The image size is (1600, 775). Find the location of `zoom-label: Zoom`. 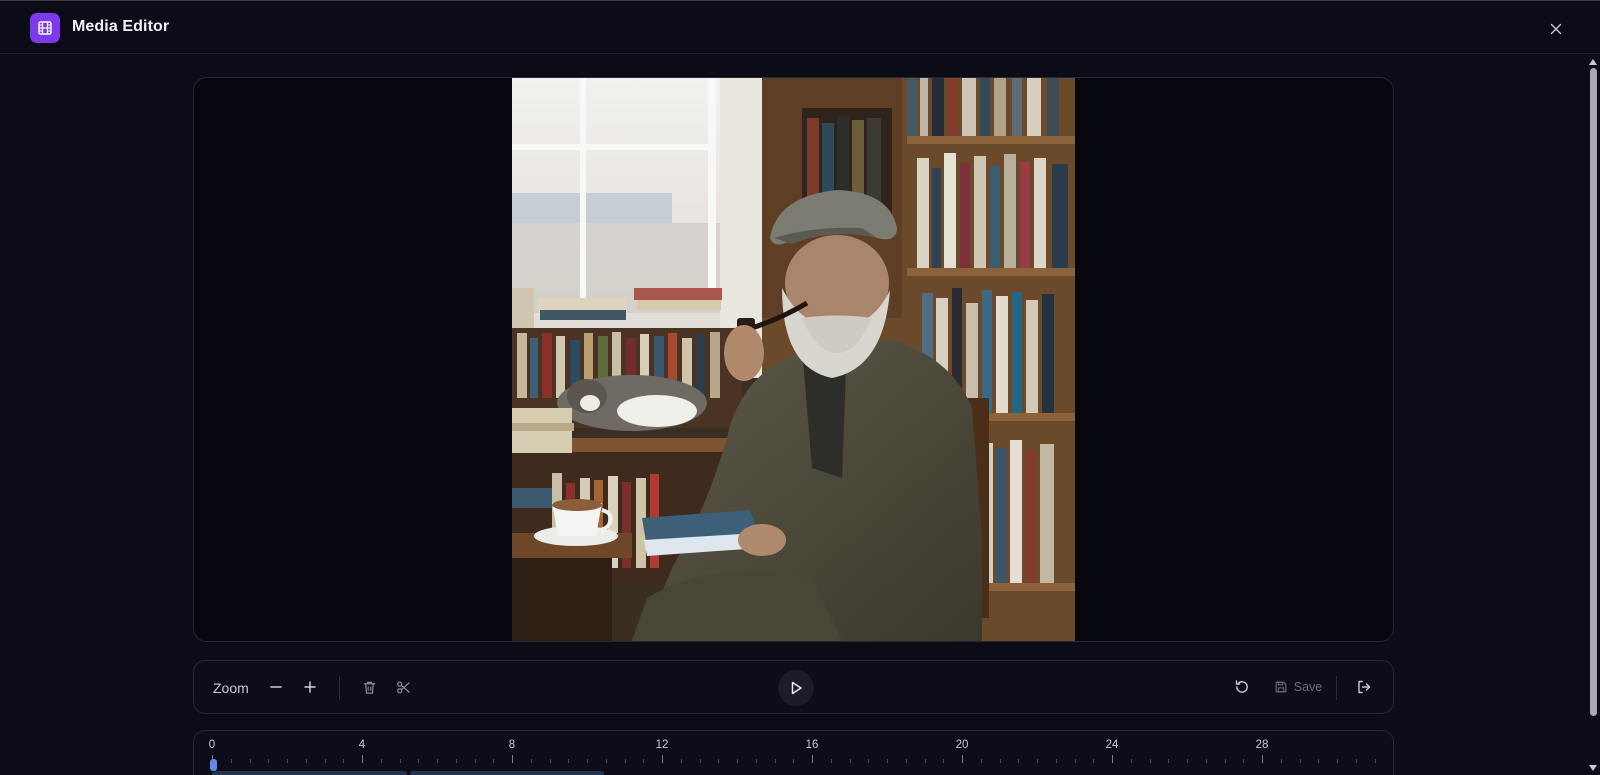

zoom-label: Zoom is located at coordinates (231, 688).